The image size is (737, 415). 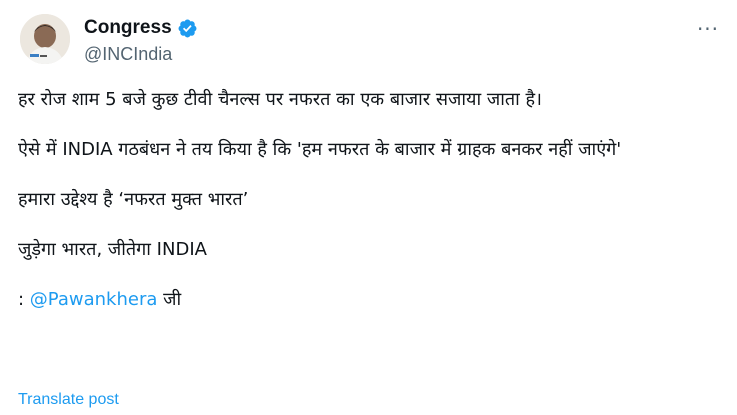 What do you see at coordinates (708, 29) in the screenshot?
I see `more-options-icon: ···` at bounding box center [708, 29].